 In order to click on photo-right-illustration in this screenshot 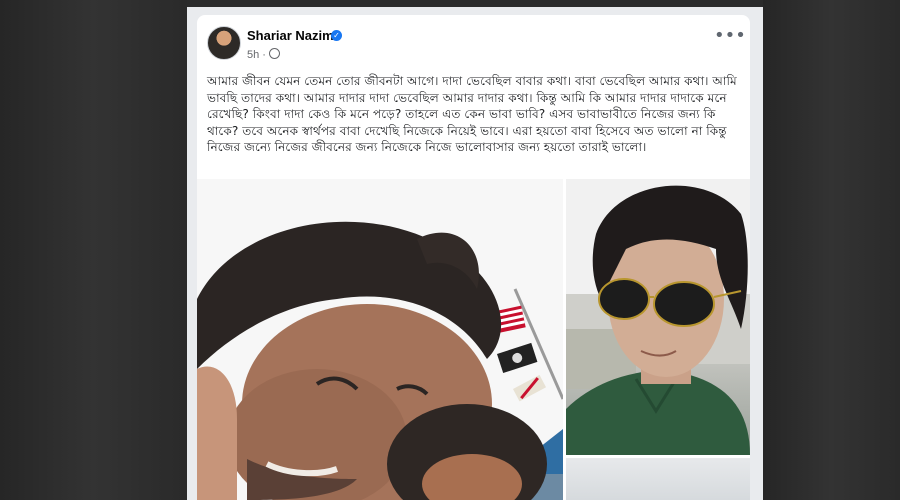, I will do `click(658, 317)`.